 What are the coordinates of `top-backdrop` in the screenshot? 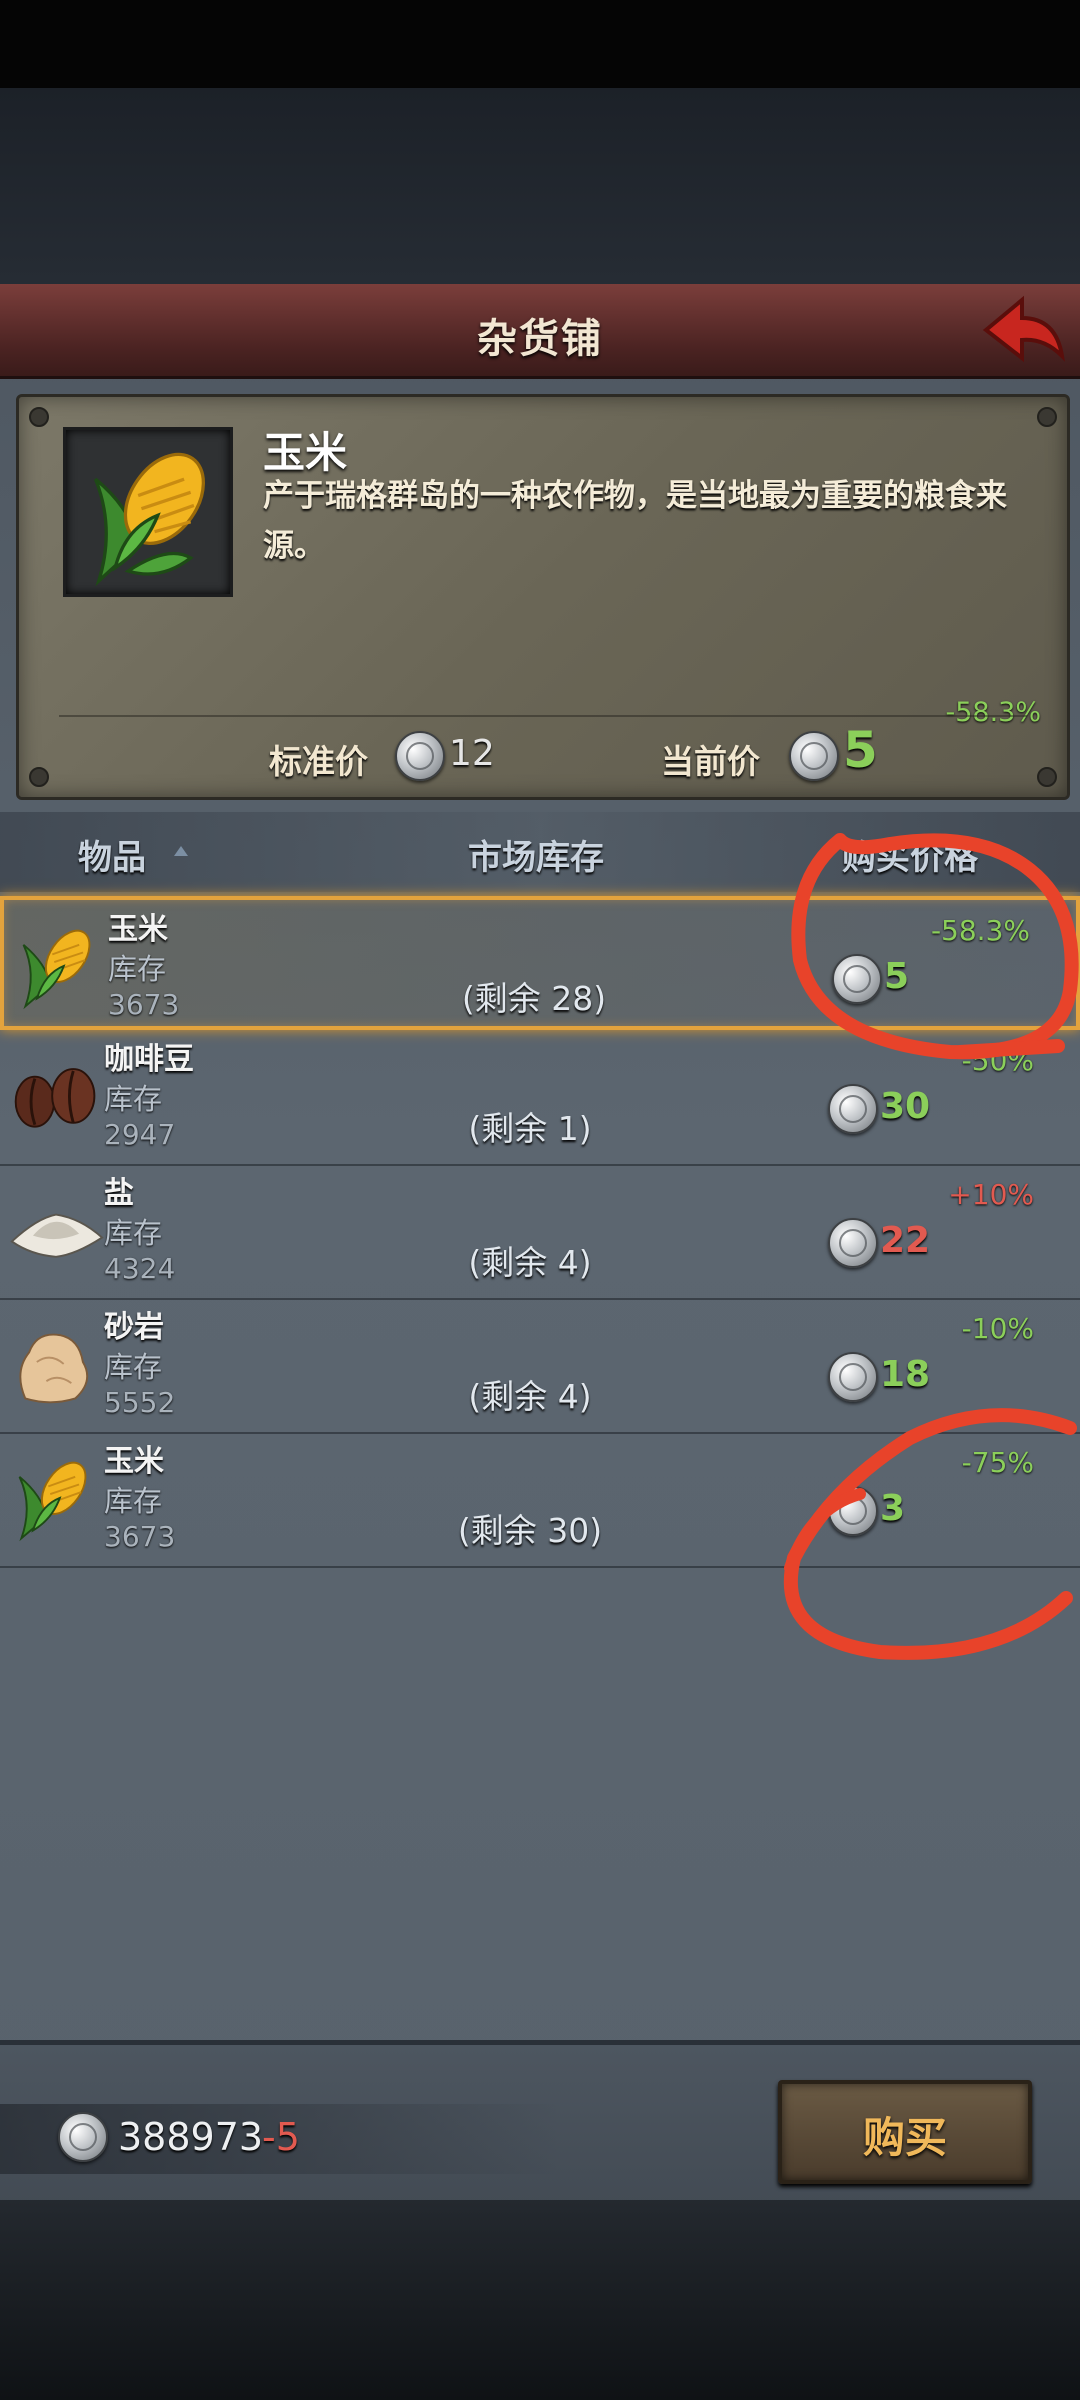 It's located at (540, 186).